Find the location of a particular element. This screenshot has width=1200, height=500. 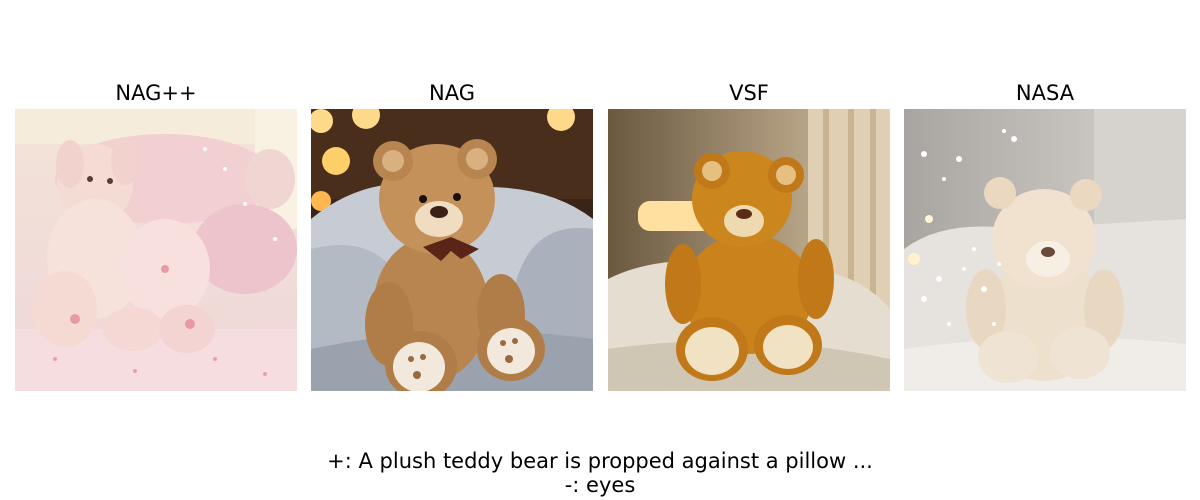

panel-title: VSF is located at coordinates (749, 93).